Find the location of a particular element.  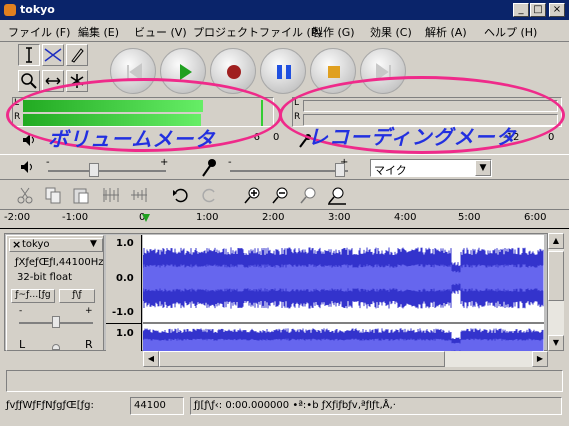

ruler-label: 4:00 is located at coordinates (405, 217).